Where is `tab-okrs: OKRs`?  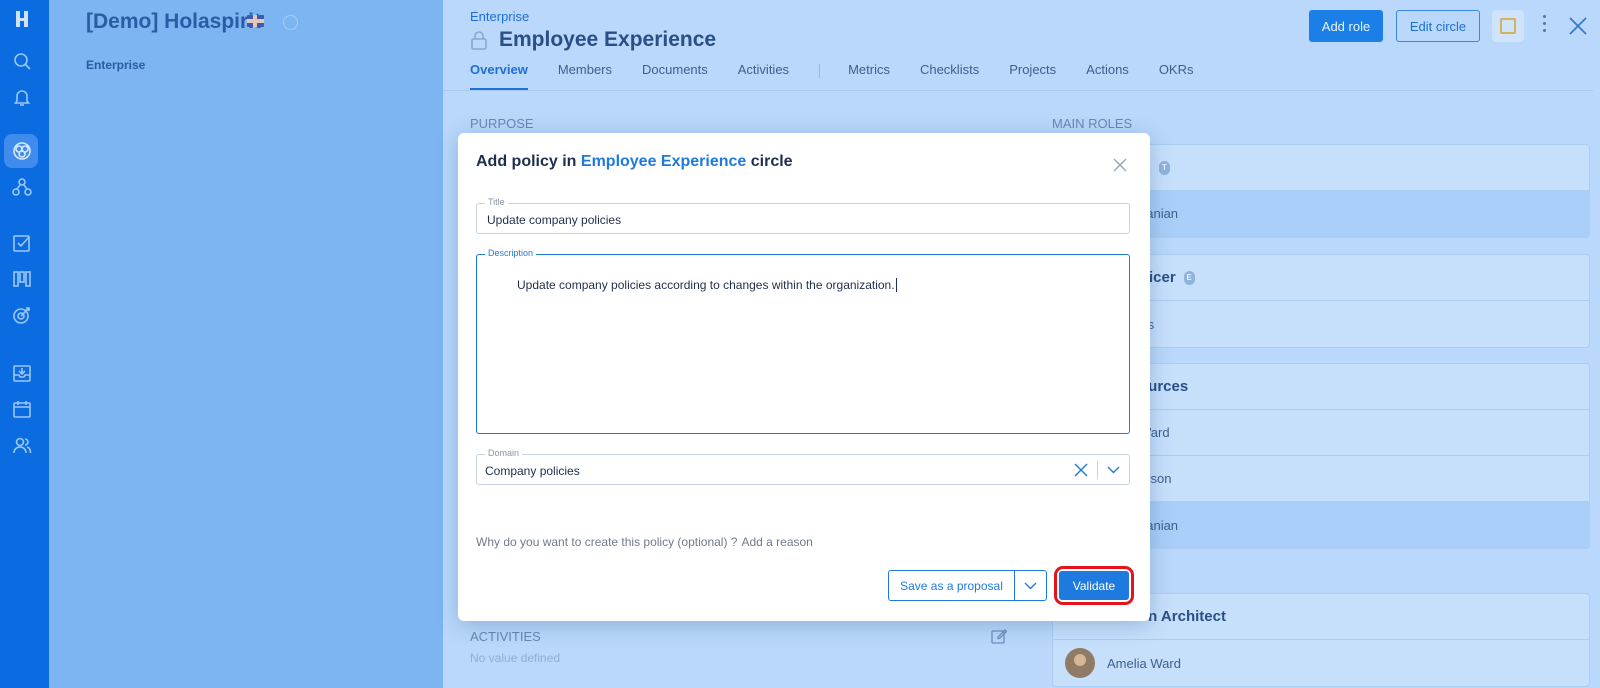
tab-okrs: OKRs is located at coordinates (1176, 76).